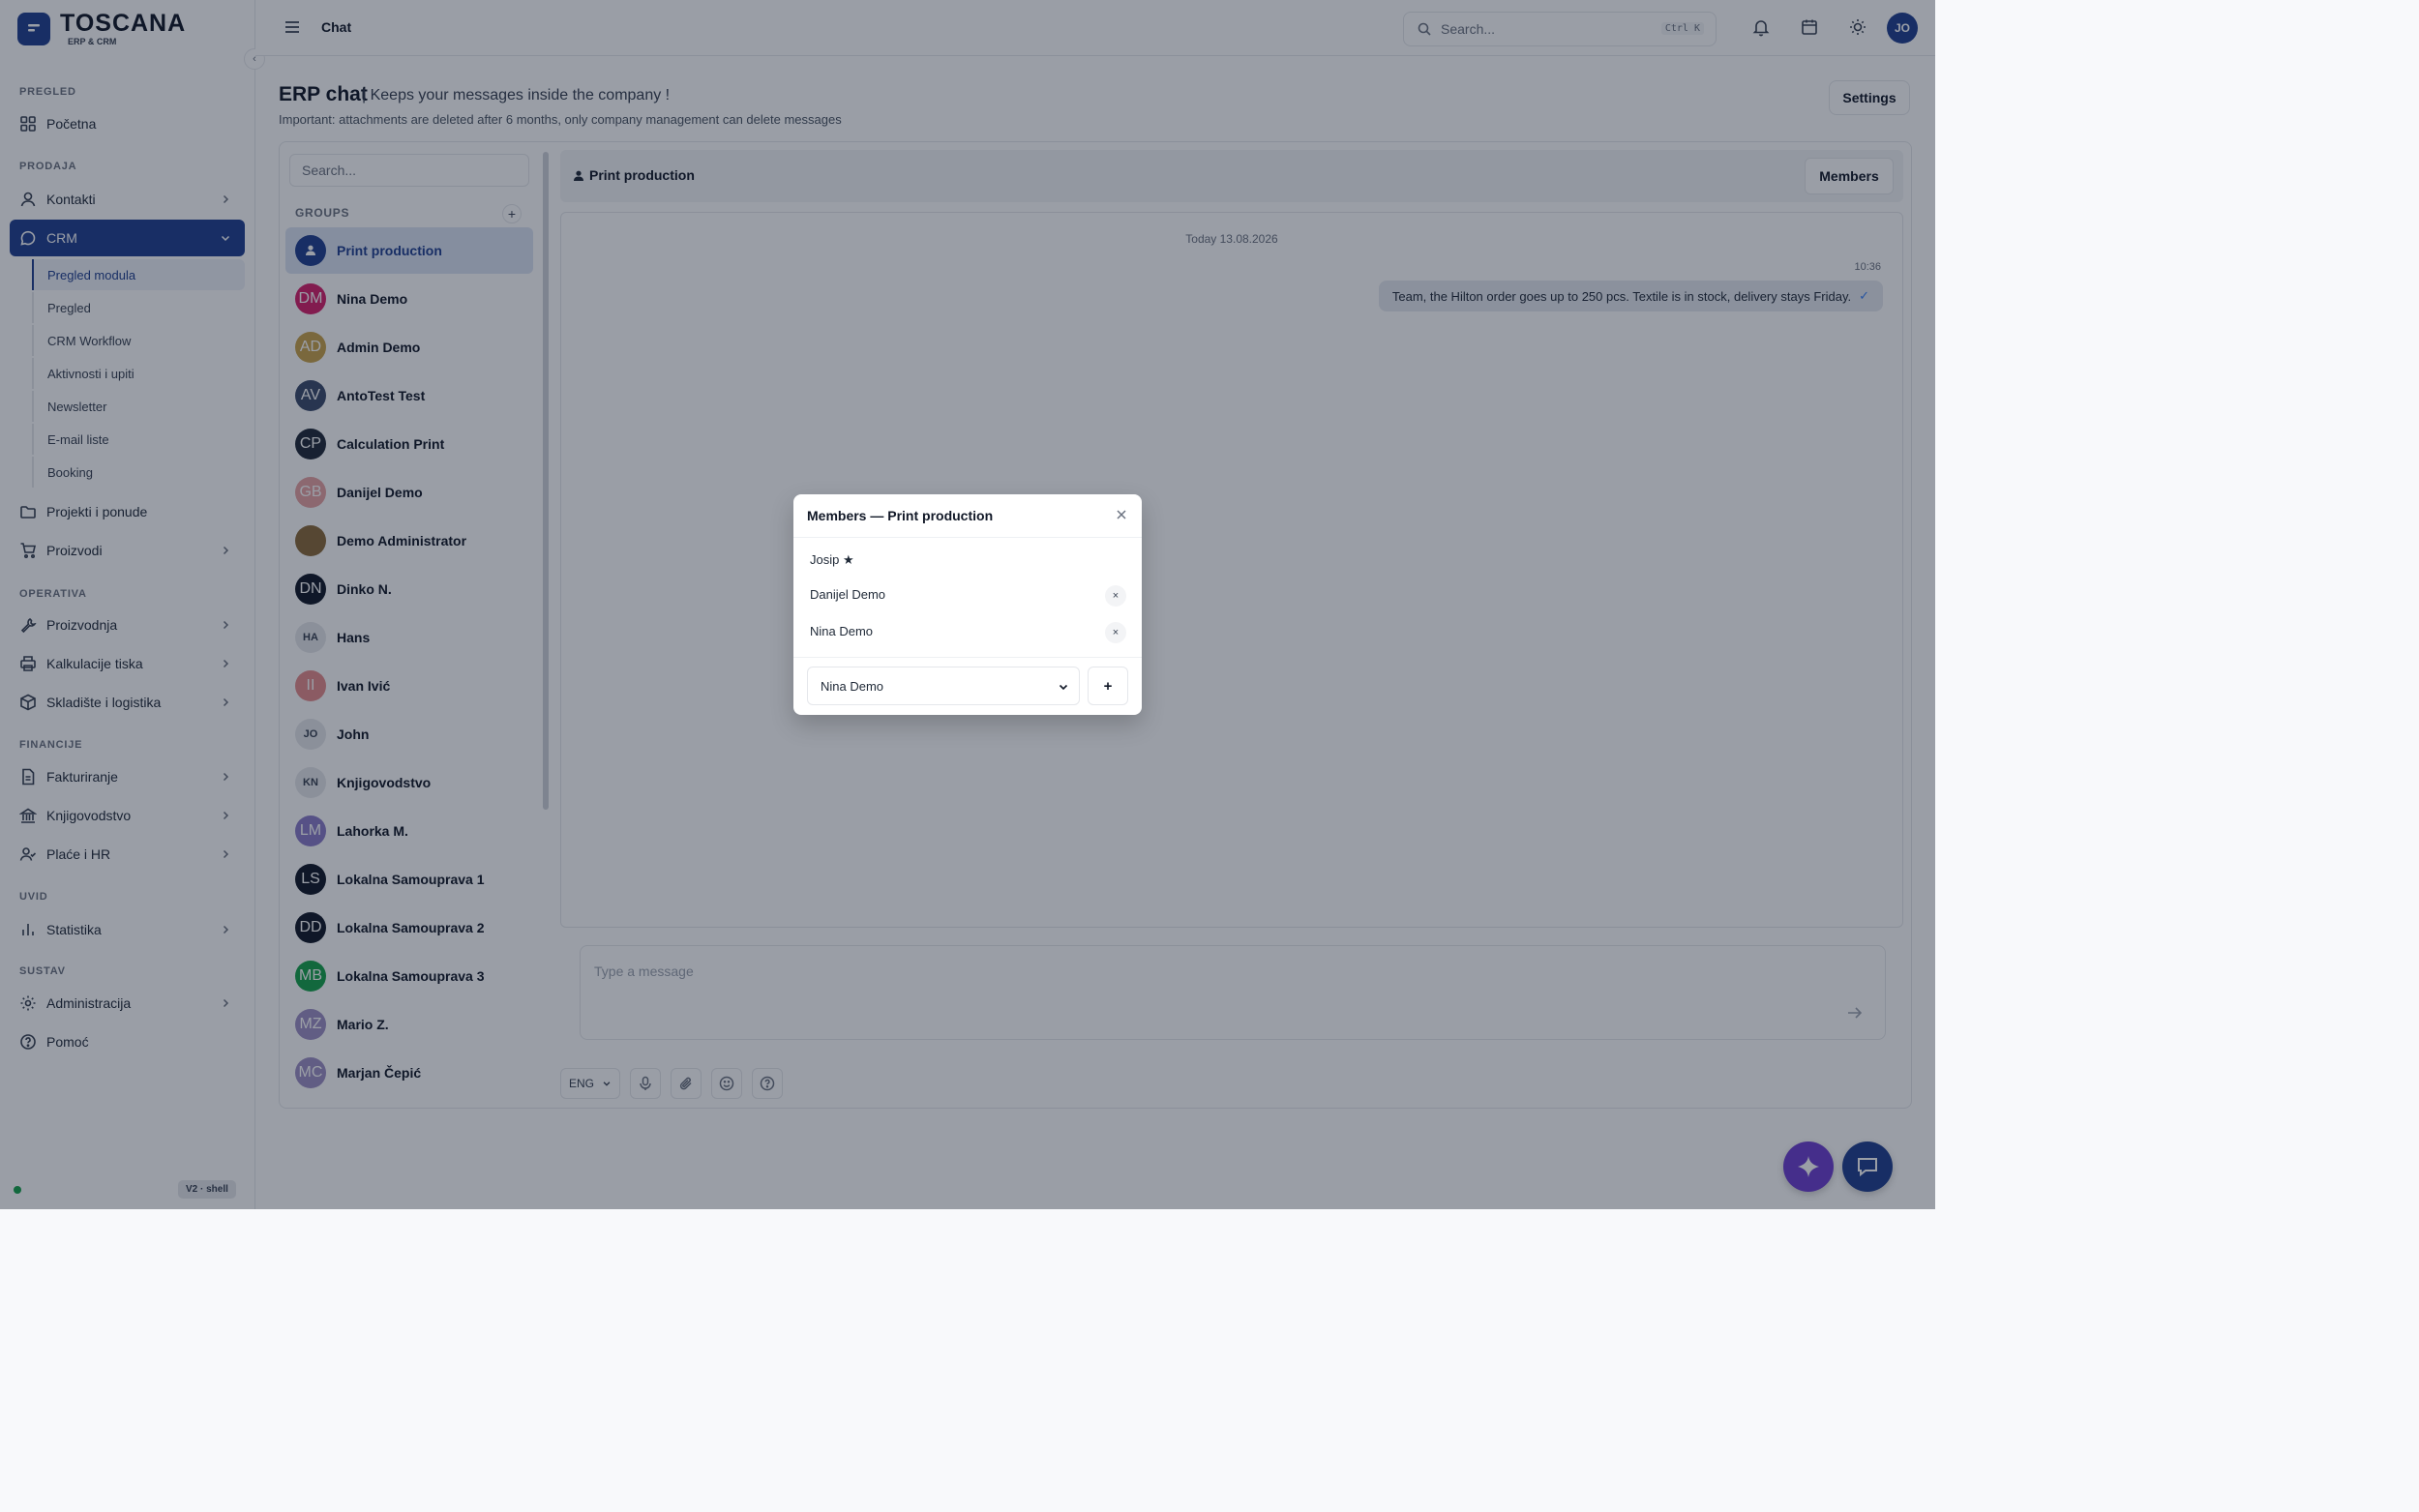 Image resolution: width=2419 pixels, height=1512 pixels. What do you see at coordinates (848, 594) in the screenshot?
I see `member-row: Danijel Demo` at bounding box center [848, 594].